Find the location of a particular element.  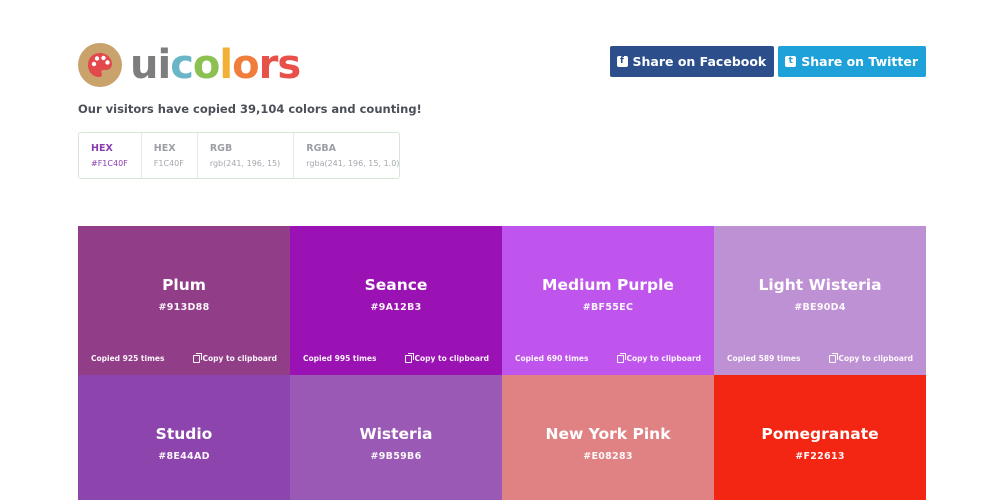

share-facebook-button: f Share on Facebook is located at coordinates (692, 61).